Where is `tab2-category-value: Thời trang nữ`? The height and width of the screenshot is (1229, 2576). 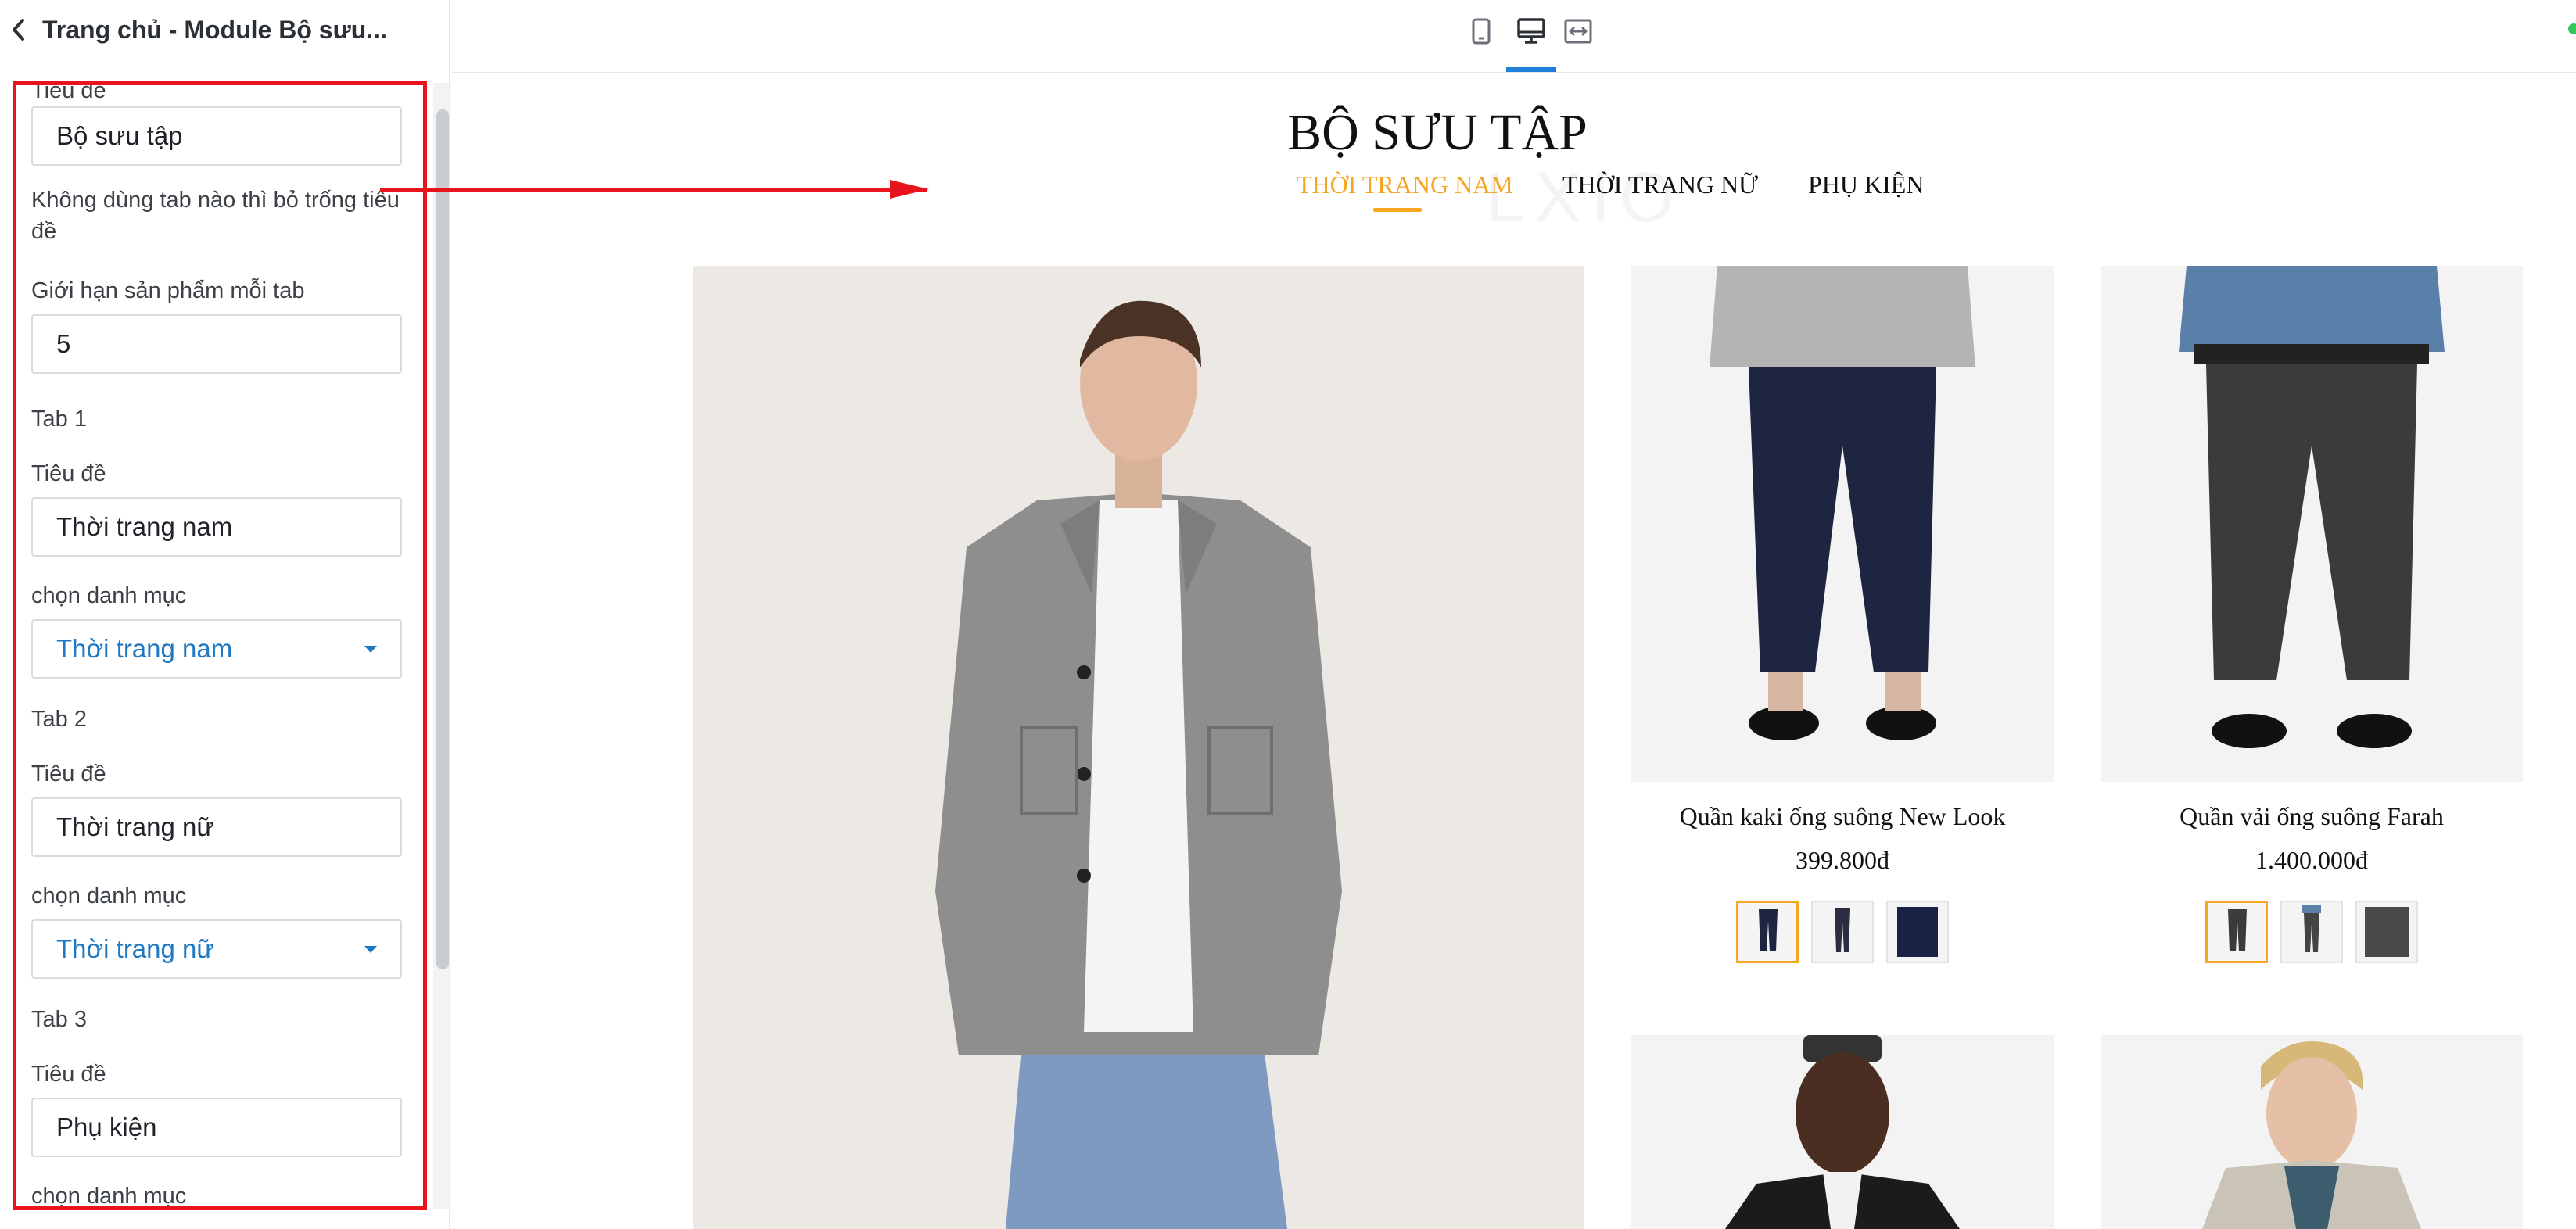 tab2-category-value: Thời trang nữ is located at coordinates (135, 948).